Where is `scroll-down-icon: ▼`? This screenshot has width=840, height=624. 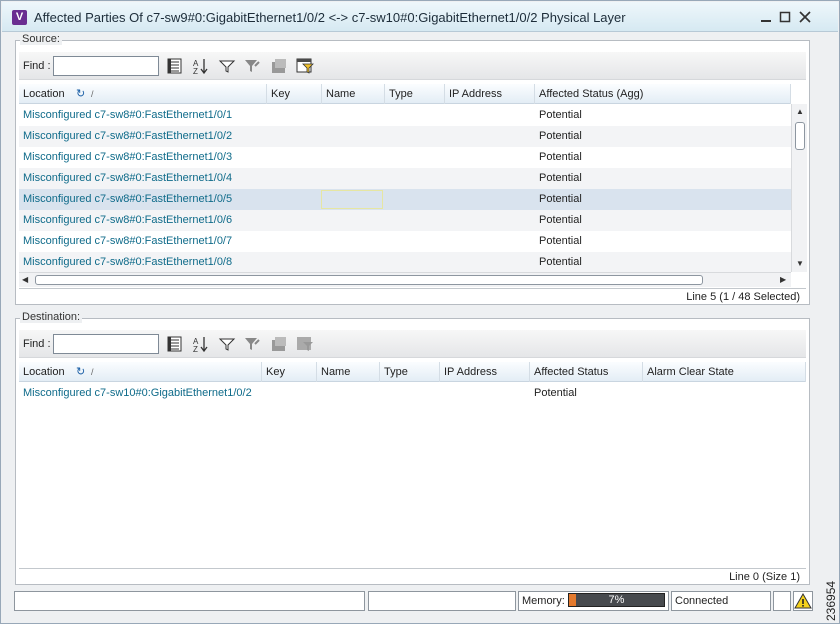
scroll-down-icon: ▼ is located at coordinates (800, 264).